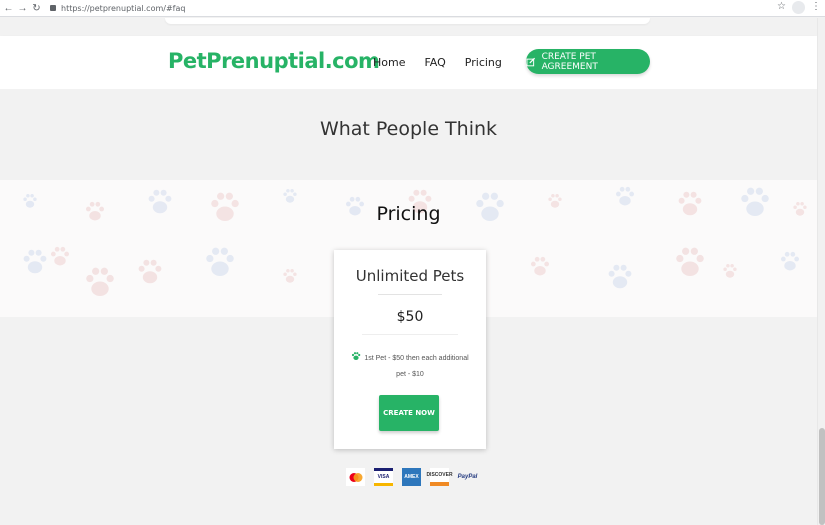 This screenshot has height=525, width=825. I want to click on paw-icon, so click(356, 356).